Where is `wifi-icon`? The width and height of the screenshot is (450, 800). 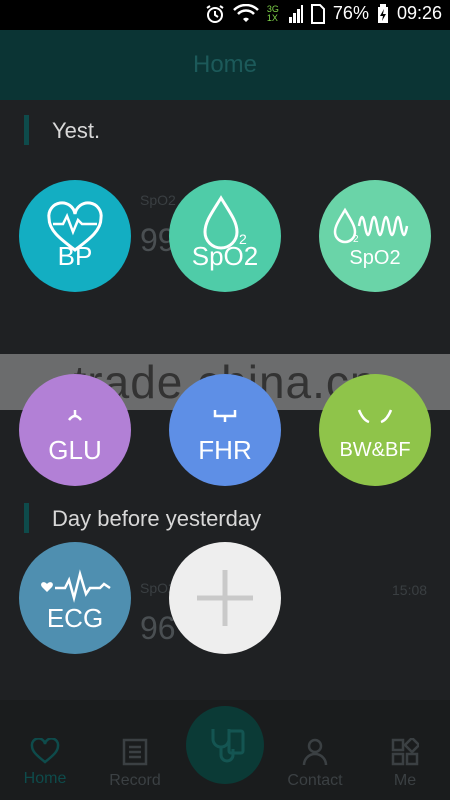
wifi-icon is located at coordinates (246, 12).